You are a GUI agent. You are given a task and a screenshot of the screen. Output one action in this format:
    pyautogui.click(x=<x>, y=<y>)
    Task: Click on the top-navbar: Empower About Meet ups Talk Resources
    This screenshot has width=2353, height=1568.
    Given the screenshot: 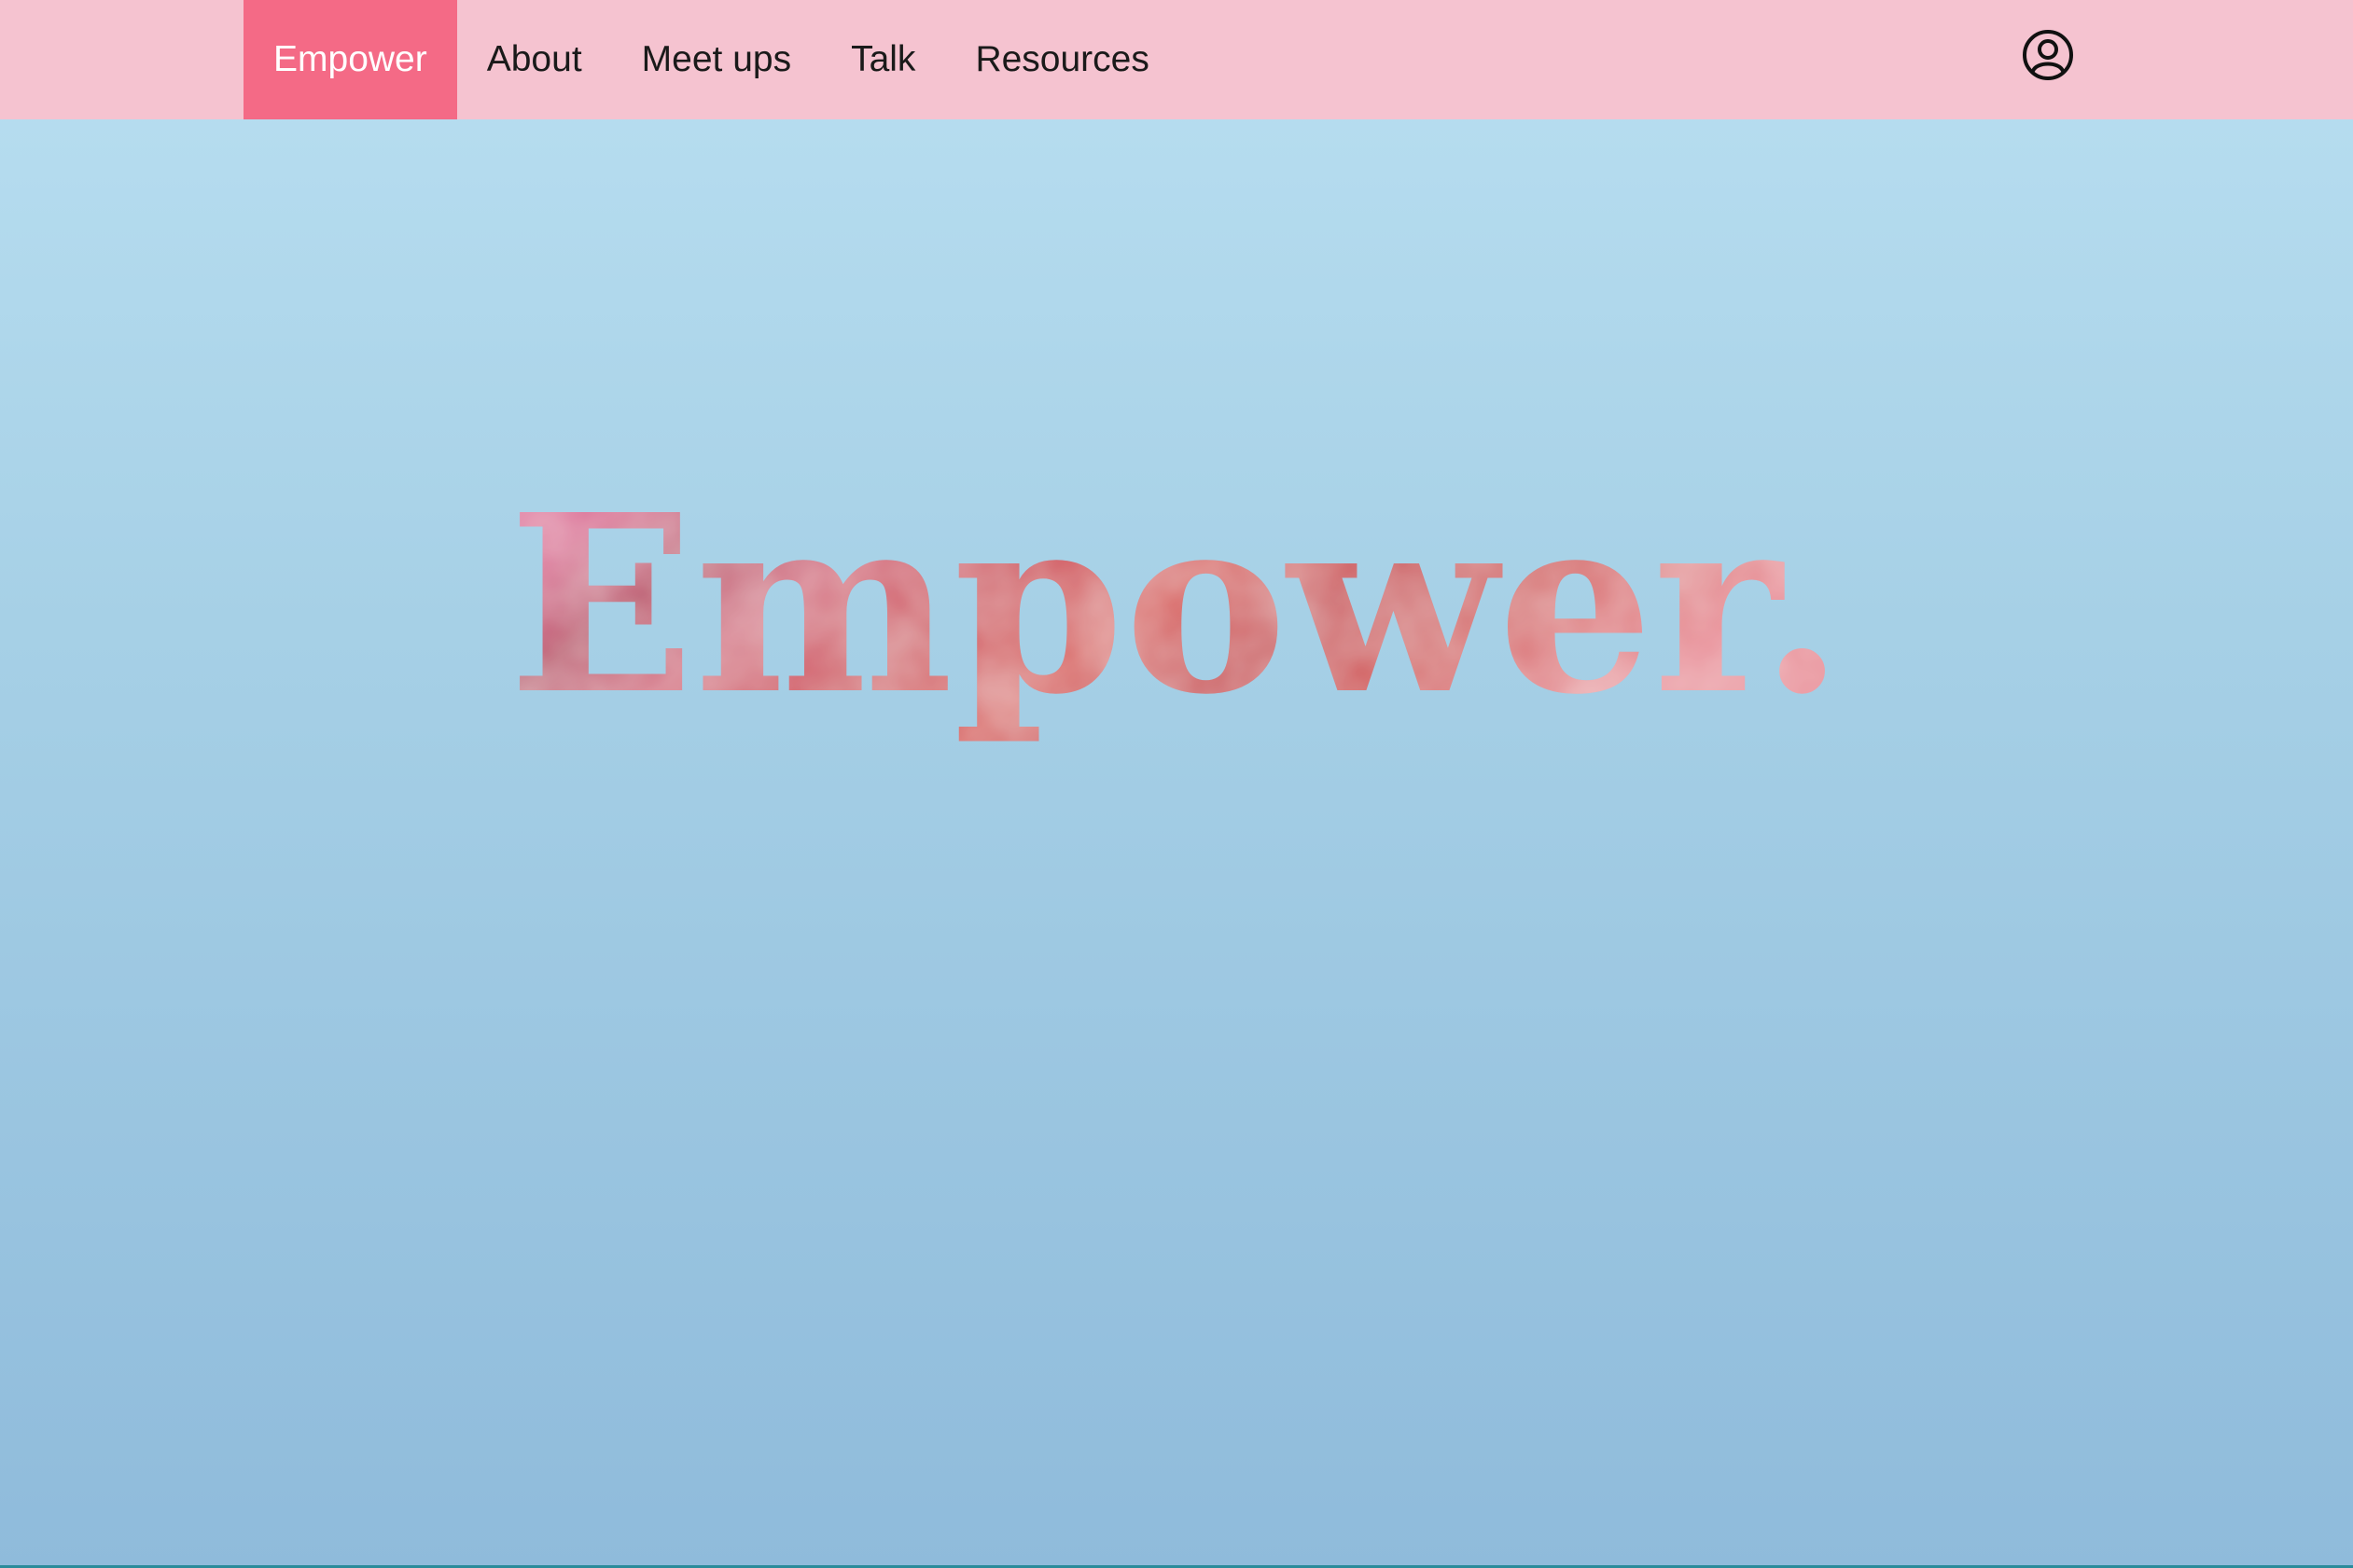 What is the action you would take?
    pyautogui.click(x=1176, y=59)
    